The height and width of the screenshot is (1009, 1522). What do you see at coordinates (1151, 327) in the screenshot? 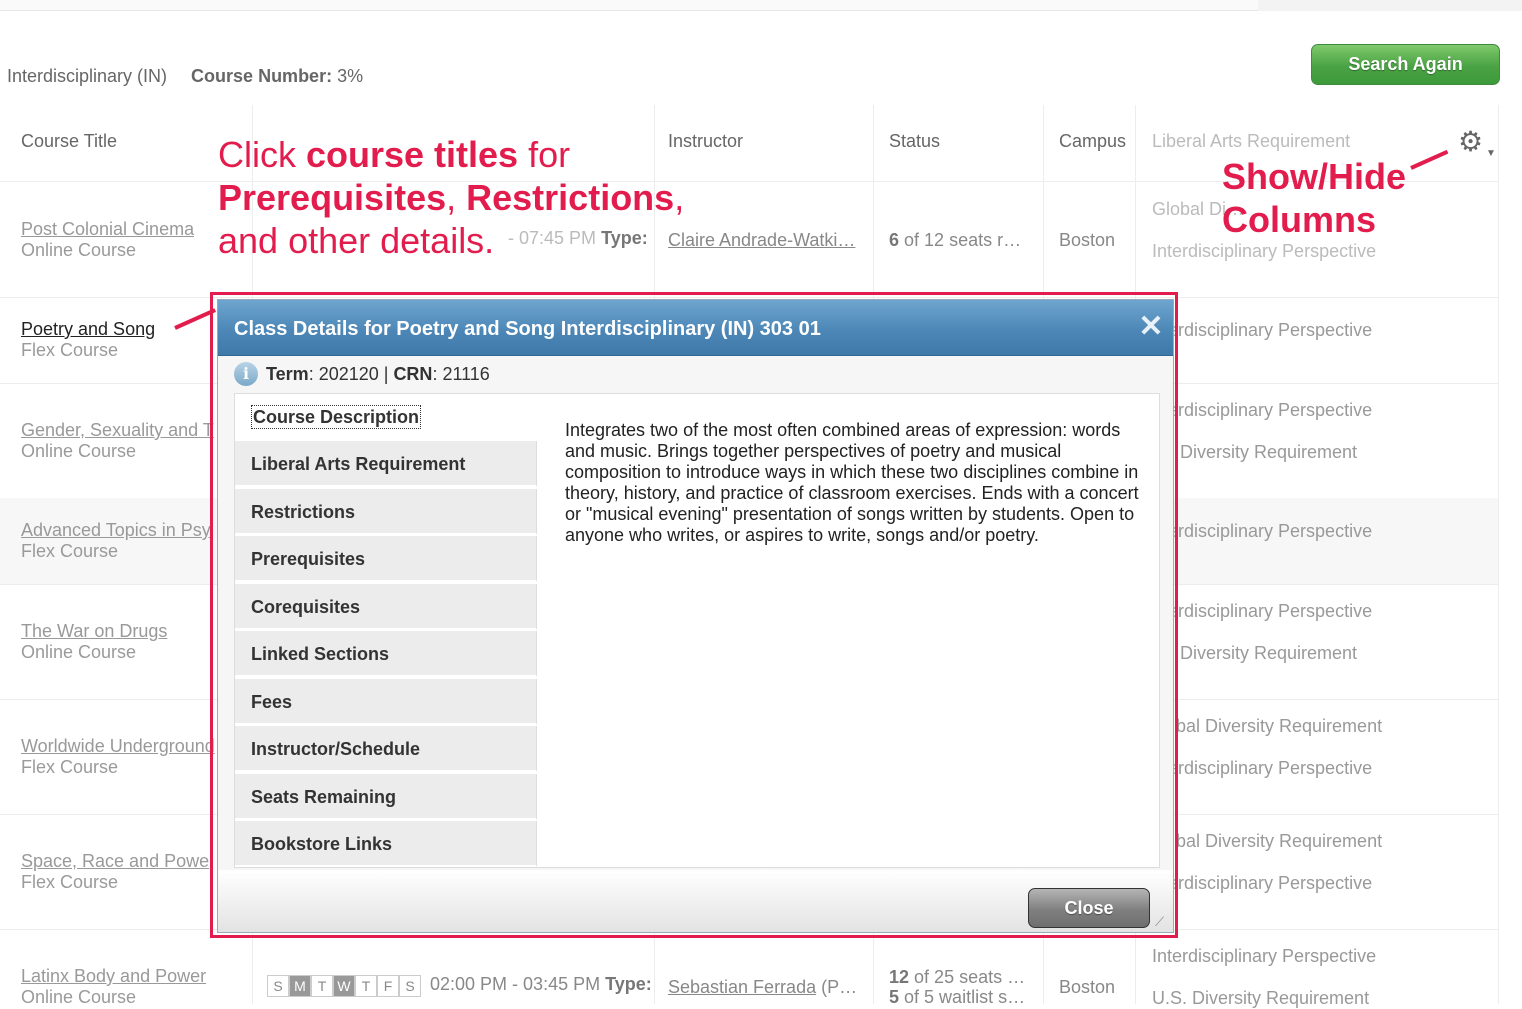
I see `close-icon: ✕` at bounding box center [1151, 327].